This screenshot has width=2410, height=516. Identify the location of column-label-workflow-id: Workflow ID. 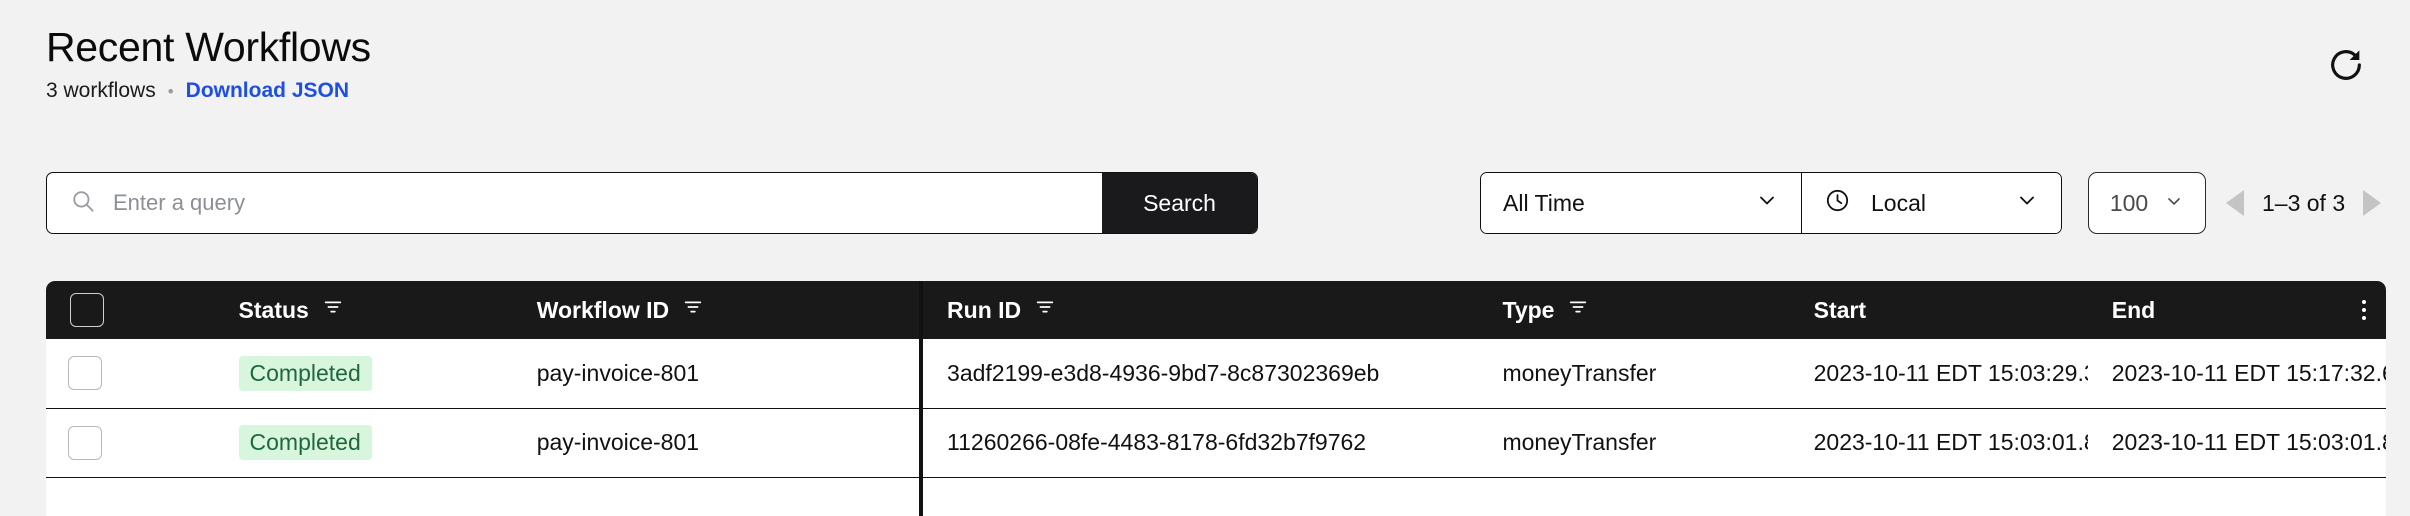
(603, 309).